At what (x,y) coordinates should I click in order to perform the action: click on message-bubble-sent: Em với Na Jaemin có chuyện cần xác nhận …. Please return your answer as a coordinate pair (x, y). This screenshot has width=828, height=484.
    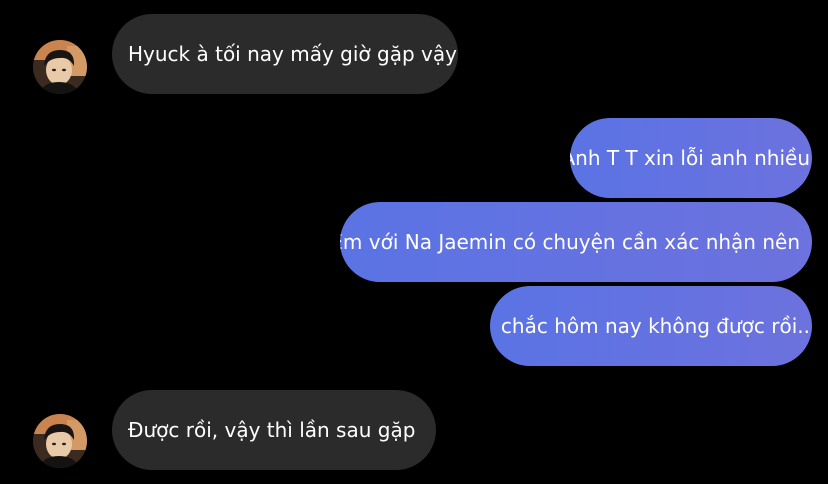
    Looking at the image, I should click on (576, 242).